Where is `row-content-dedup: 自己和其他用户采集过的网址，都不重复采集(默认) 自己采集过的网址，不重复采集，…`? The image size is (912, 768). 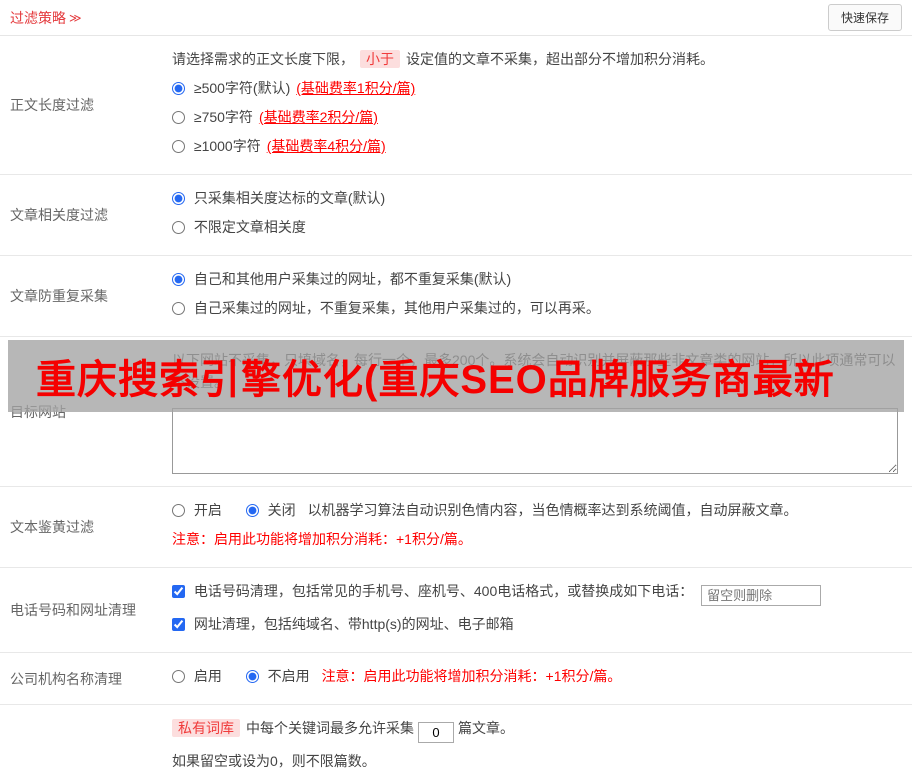
row-content-dedup: 自己和其他用户采集过的网址，都不重复采集(默认) 自己采集过的网址，不重复采集，… is located at coordinates (542, 296).